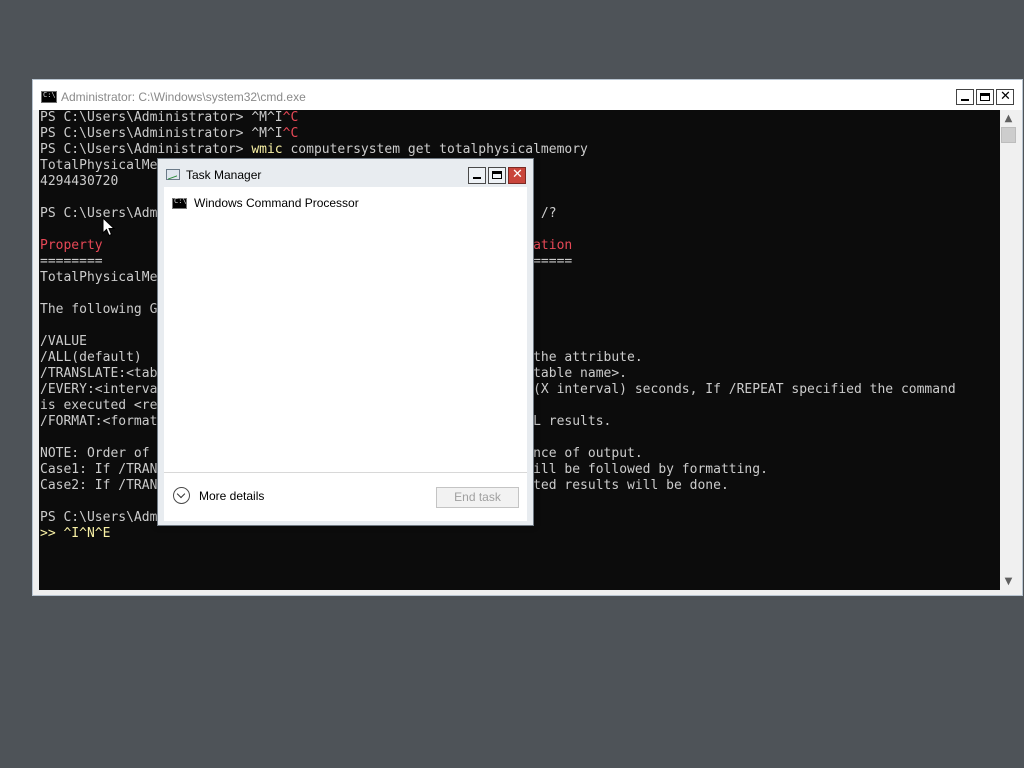 The image size is (1024, 768). I want to click on mouse-pointer-icon, so click(109, 227).